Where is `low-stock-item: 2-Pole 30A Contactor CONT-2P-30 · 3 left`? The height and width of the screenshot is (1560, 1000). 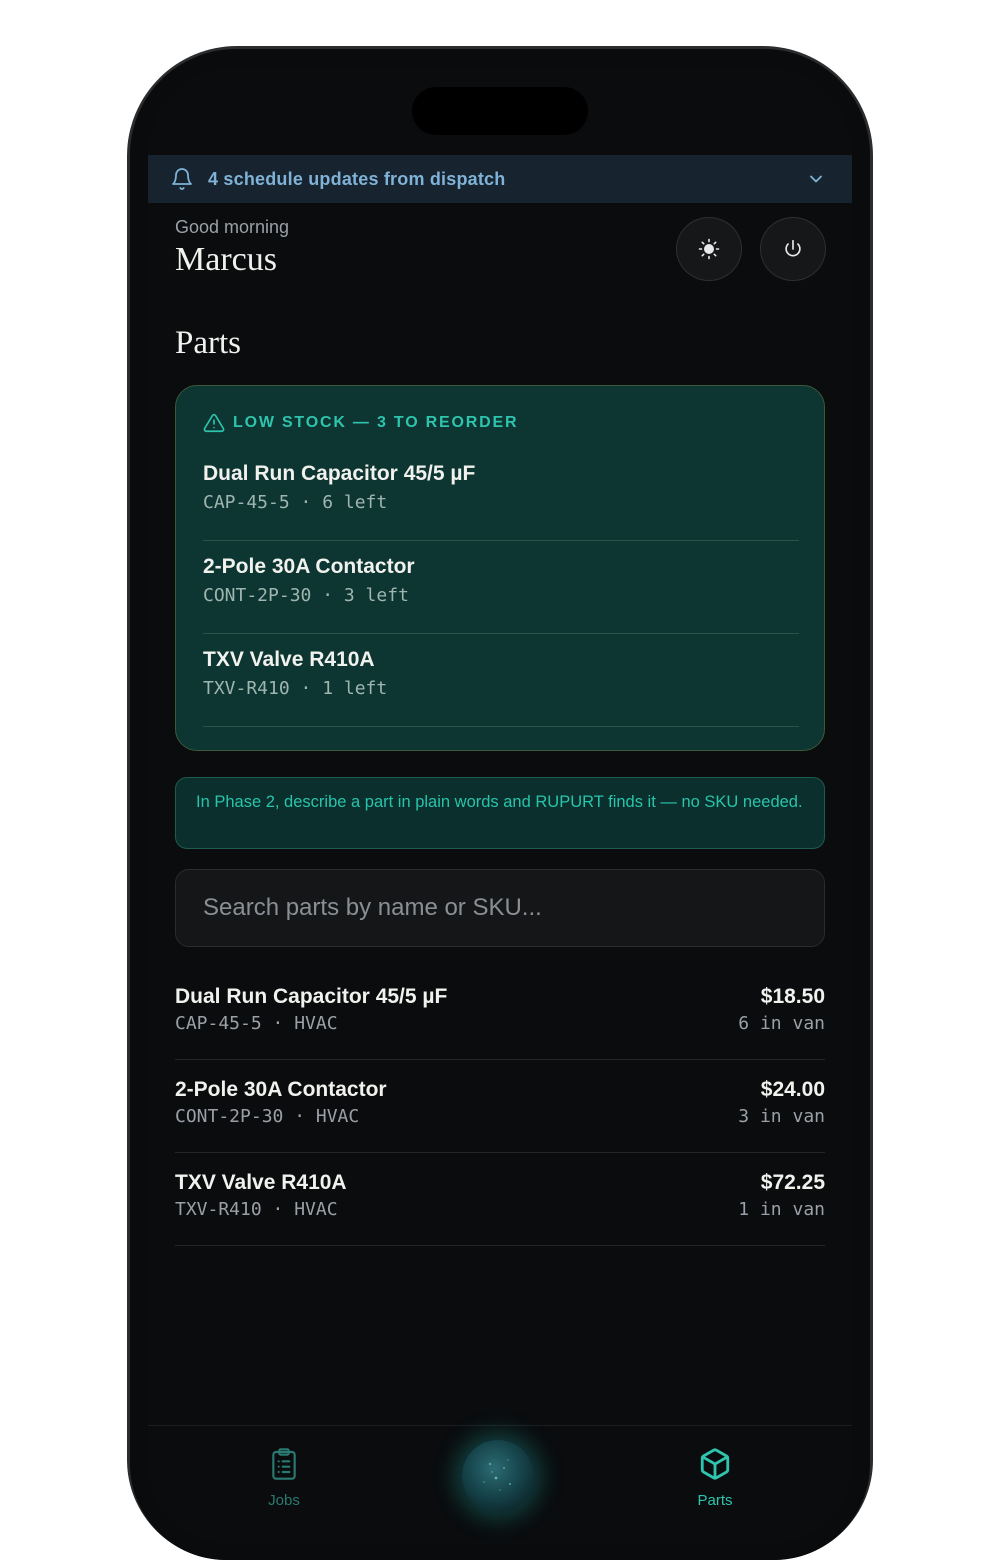 low-stock-item: 2-Pole 30A Contactor CONT-2P-30 · 3 left is located at coordinates (501, 587).